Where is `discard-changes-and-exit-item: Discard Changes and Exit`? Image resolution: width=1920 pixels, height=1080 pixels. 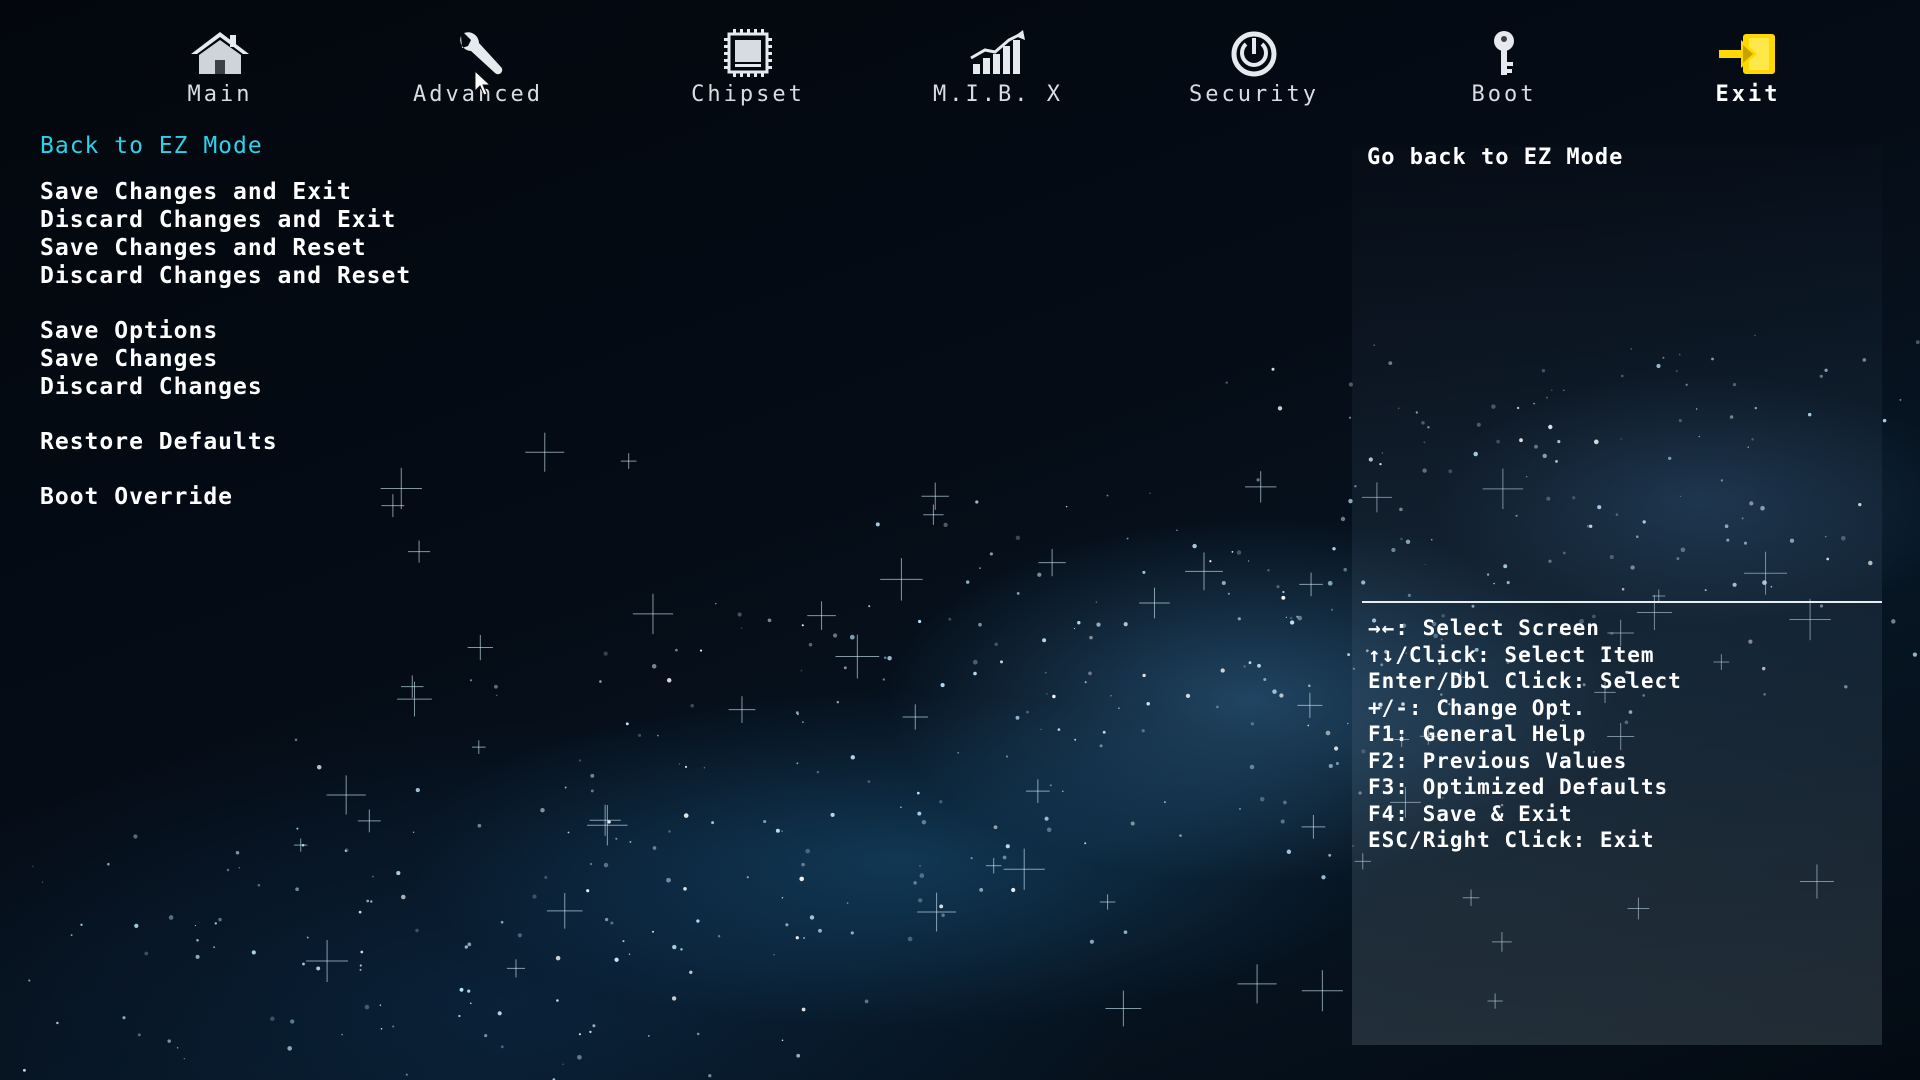
discard-changes-and-exit-item: Discard Changes and Exit is located at coordinates (440, 220).